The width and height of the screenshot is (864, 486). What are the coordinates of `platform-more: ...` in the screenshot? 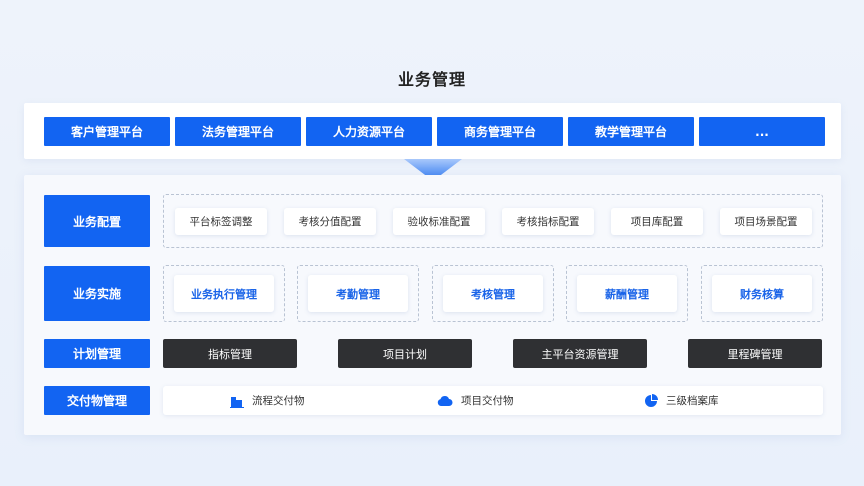 It's located at (762, 131).